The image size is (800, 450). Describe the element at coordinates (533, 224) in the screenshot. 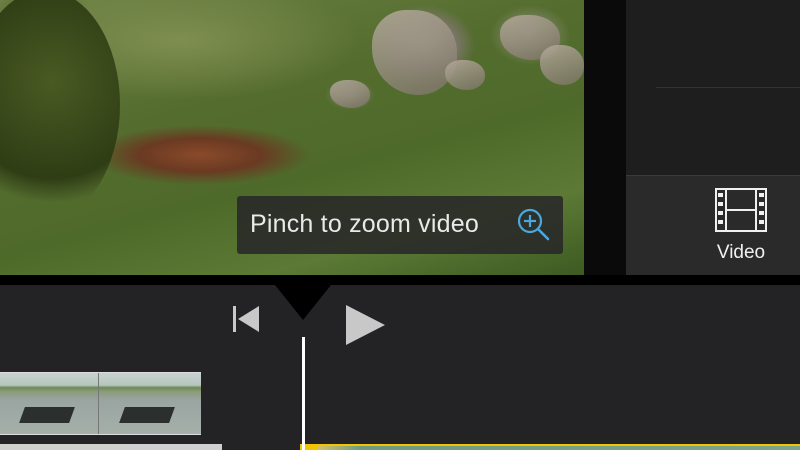

I see `zoom-in-icon` at that location.